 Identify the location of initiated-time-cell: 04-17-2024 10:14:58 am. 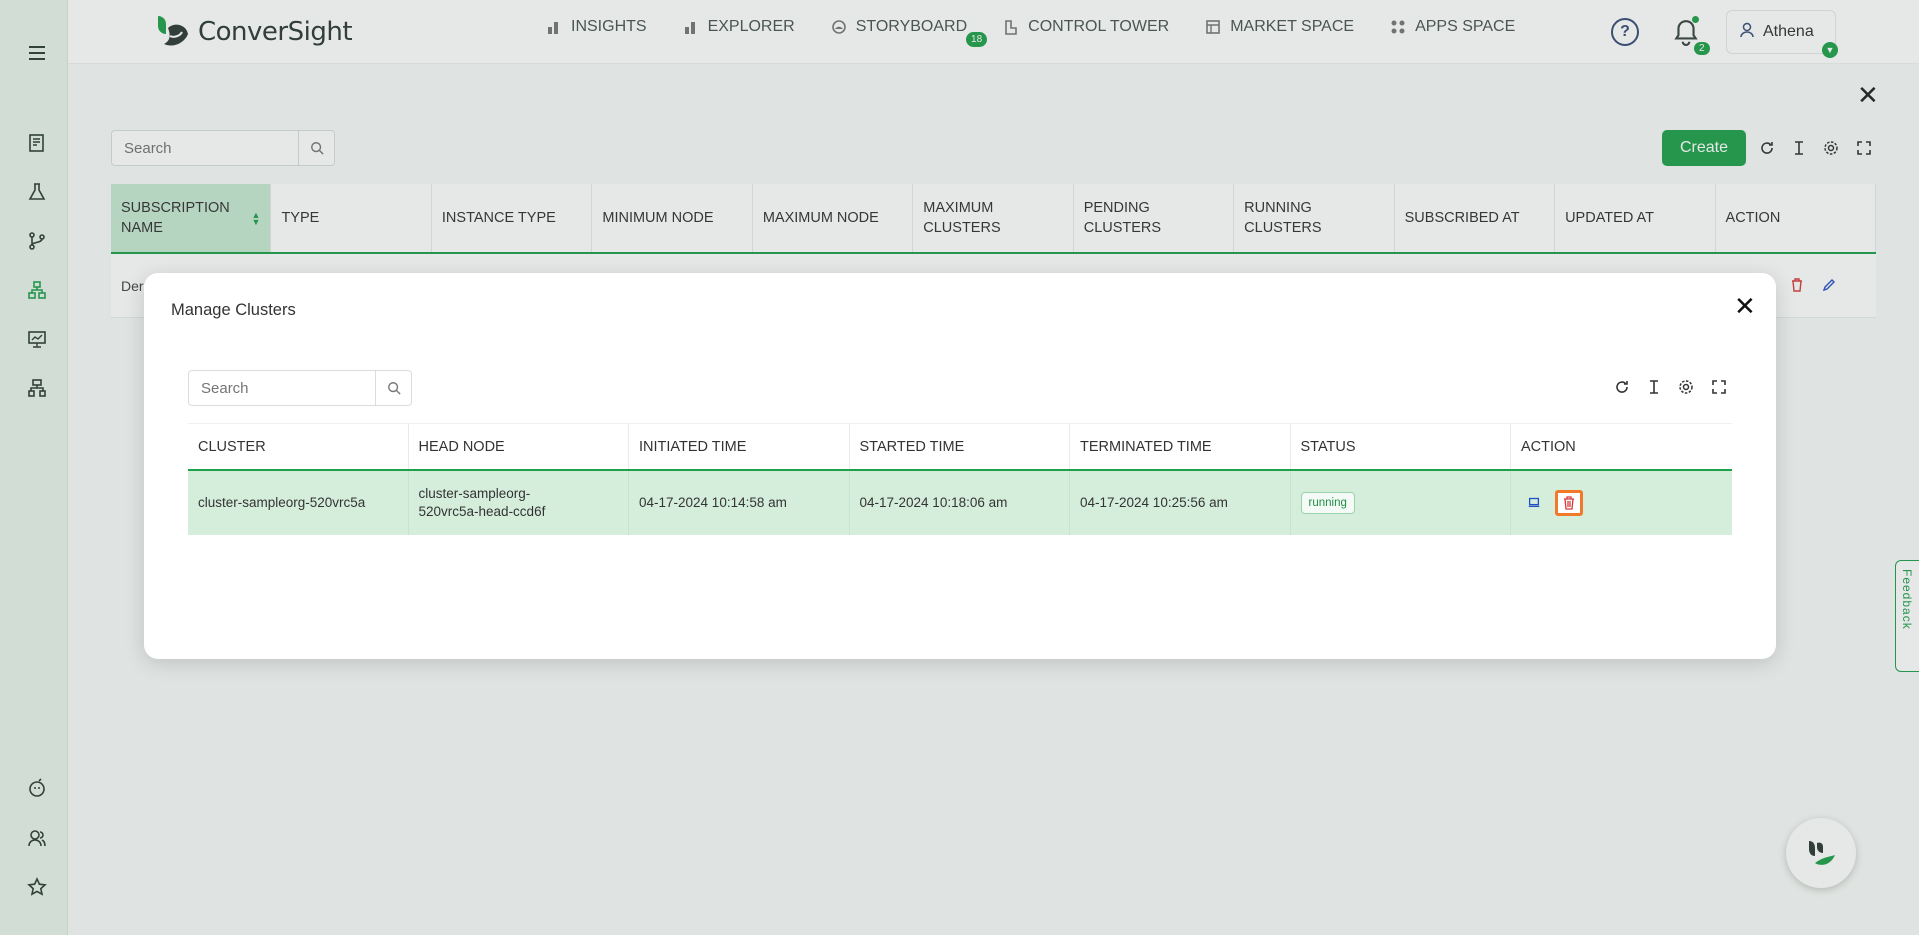
(739, 503).